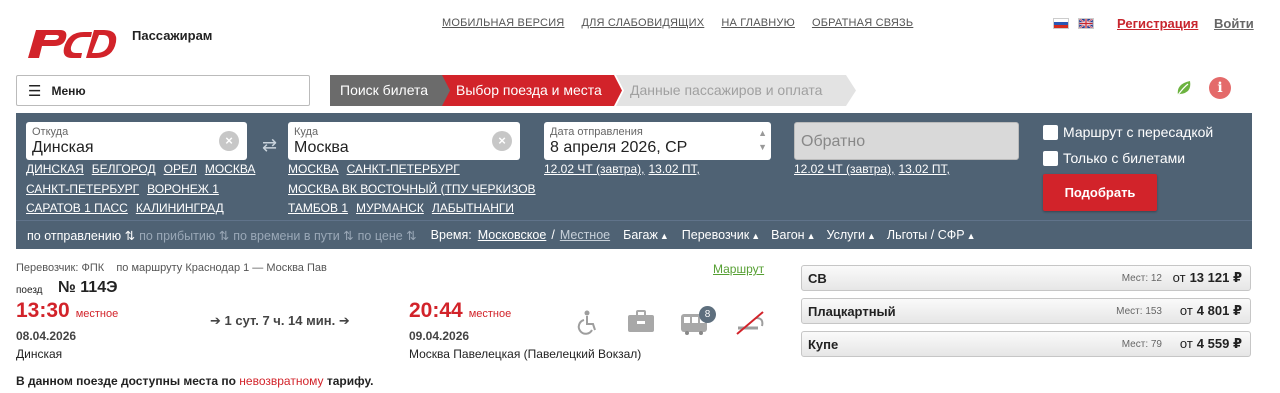 Image resolution: width=1280 pixels, height=393 pixels. Describe the element at coordinates (50, 132) in the screenshot. I see `from-label: Откуда` at that location.